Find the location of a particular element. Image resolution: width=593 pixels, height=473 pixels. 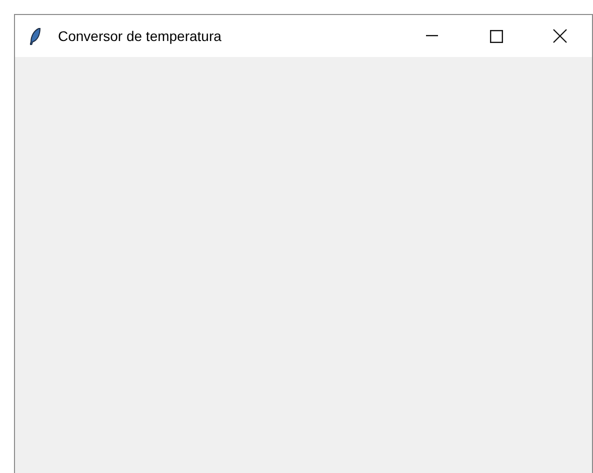

close-icon is located at coordinates (560, 36).